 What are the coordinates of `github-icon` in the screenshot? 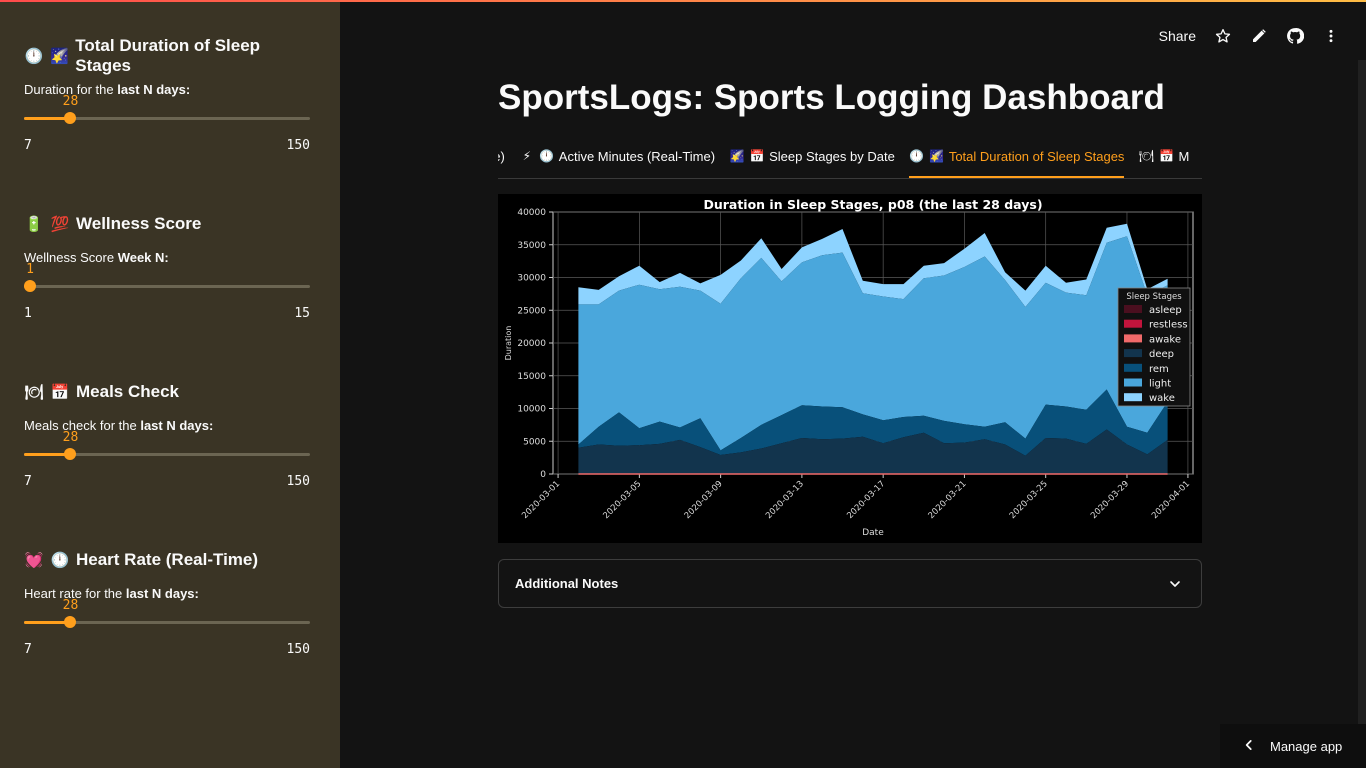 It's located at (1295, 36).